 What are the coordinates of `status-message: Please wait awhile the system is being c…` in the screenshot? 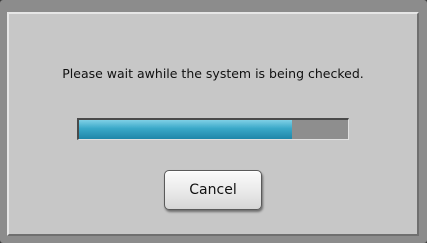 It's located at (213, 73).